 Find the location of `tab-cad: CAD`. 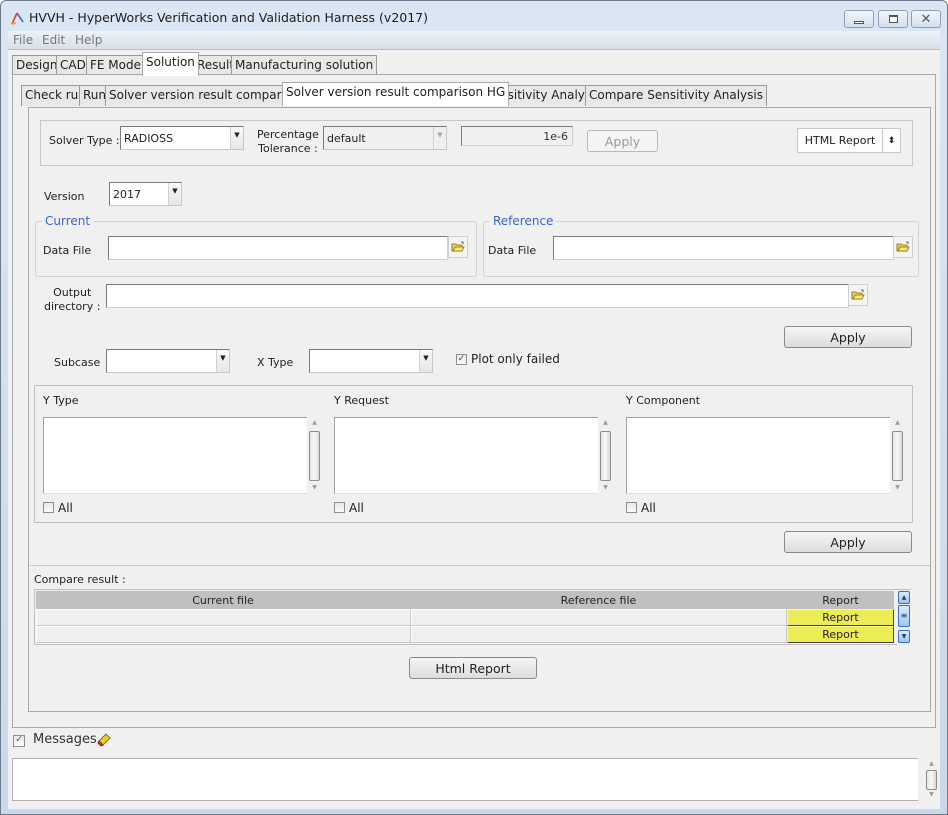

tab-cad: CAD is located at coordinates (73, 65).